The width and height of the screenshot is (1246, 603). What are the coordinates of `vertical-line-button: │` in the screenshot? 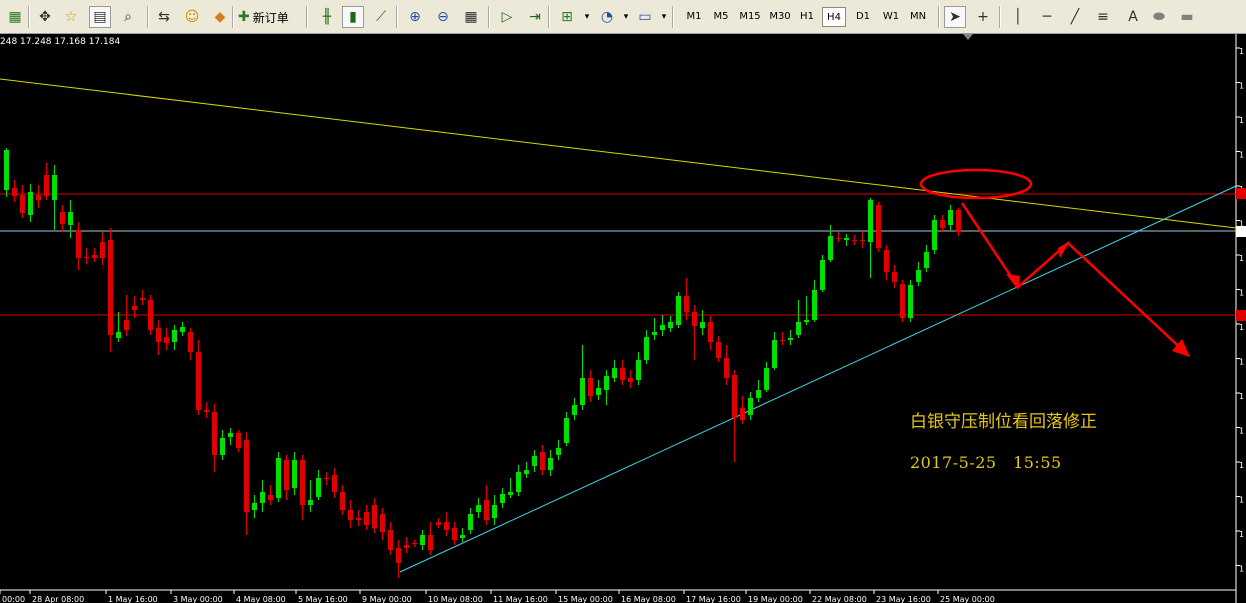 It's located at (1018, 17).